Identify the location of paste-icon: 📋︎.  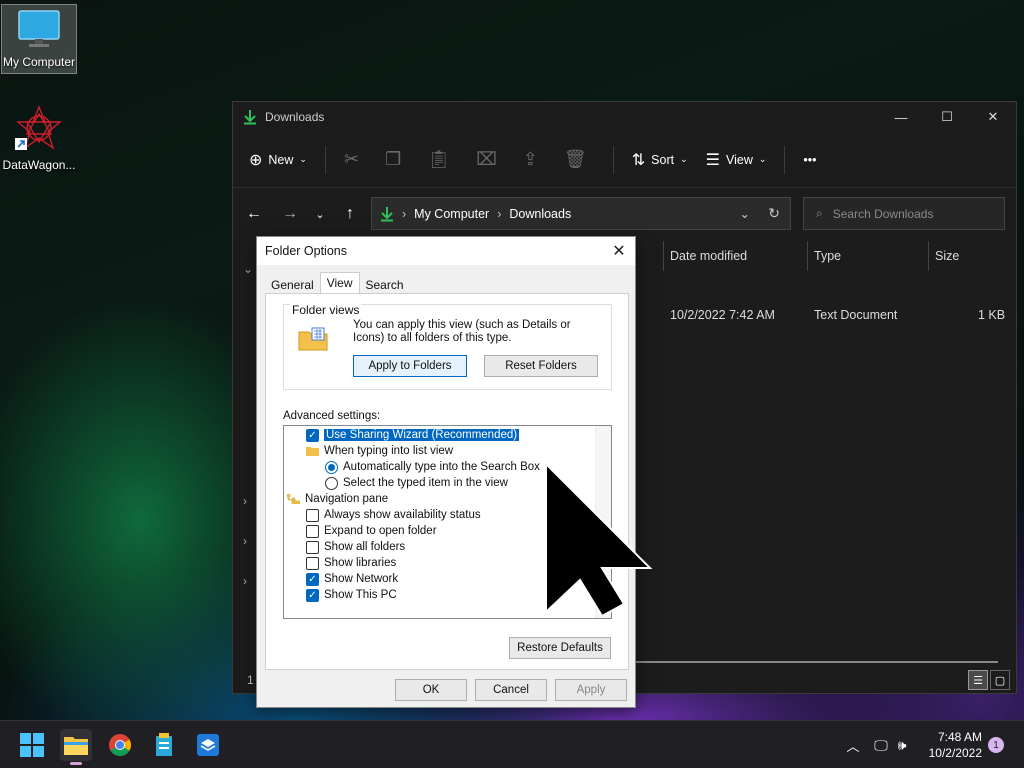
(438, 159).